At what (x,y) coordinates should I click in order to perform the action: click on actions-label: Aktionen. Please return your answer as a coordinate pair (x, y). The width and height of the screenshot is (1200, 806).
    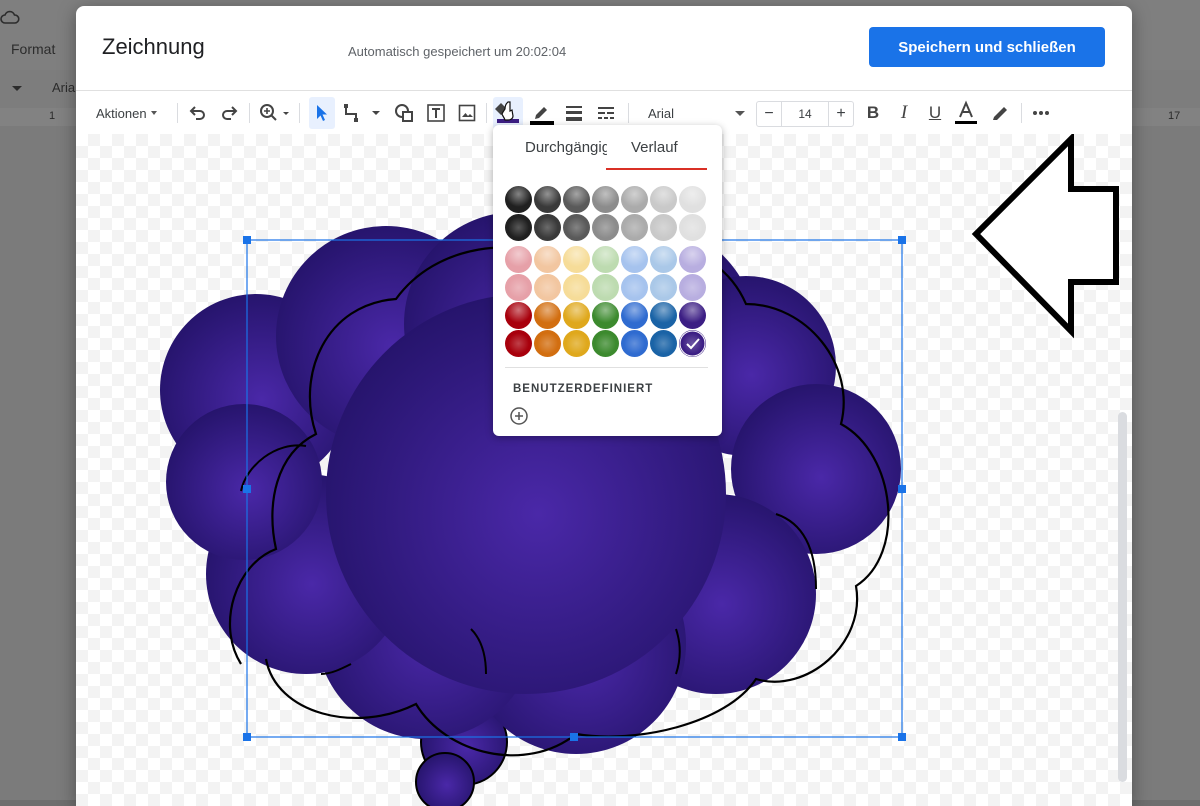
    Looking at the image, I should click on (121, 113).